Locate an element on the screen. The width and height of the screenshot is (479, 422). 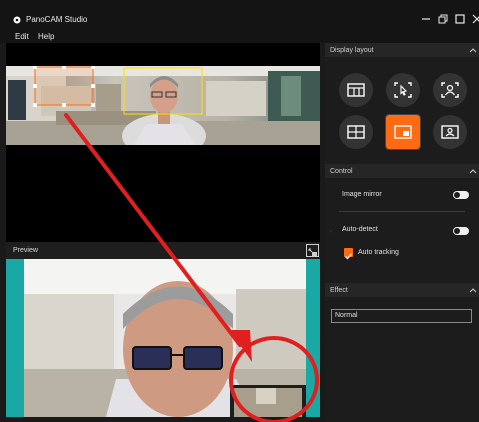
person-frame-icon is located at coordinates (450, 90).